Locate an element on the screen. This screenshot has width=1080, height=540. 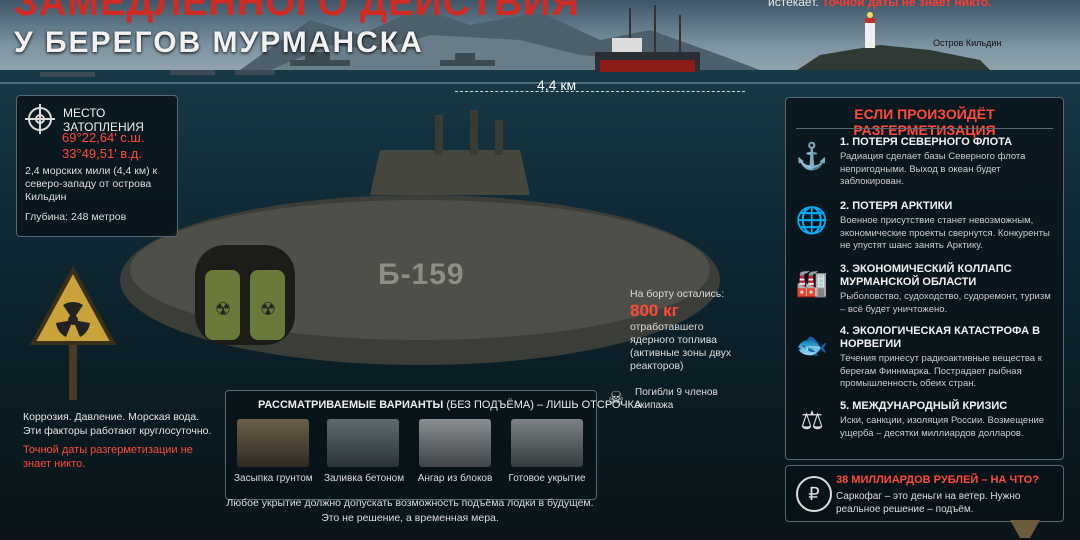
option-item: Заливка бетоном is located at coordinates (364, 451).